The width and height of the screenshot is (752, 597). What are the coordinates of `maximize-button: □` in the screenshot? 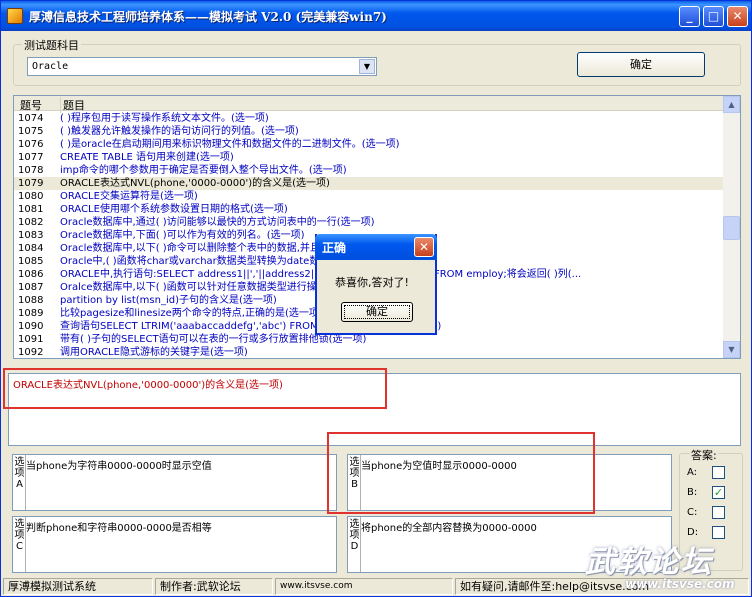 It's located at (713, 16).